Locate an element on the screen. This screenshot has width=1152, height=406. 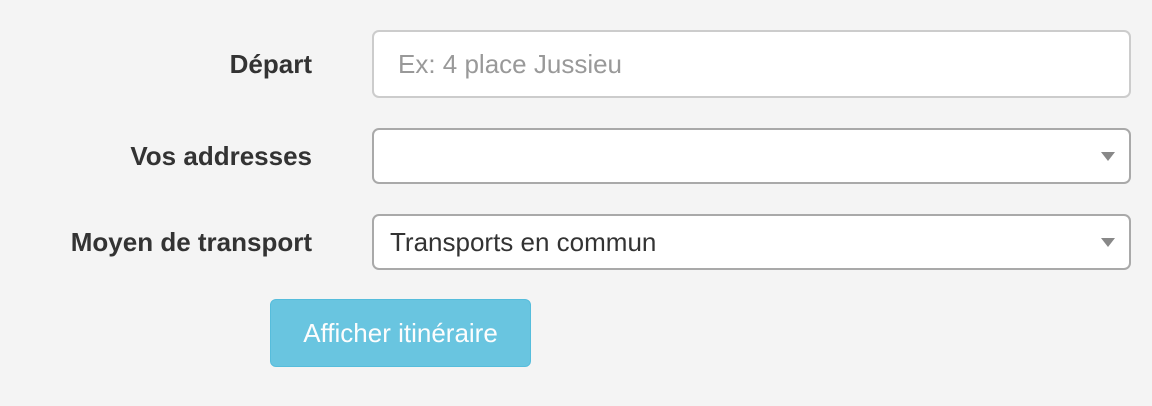
depart-placeholder: Ex: 4 place Jussieu is located at coordinates (510, 63).